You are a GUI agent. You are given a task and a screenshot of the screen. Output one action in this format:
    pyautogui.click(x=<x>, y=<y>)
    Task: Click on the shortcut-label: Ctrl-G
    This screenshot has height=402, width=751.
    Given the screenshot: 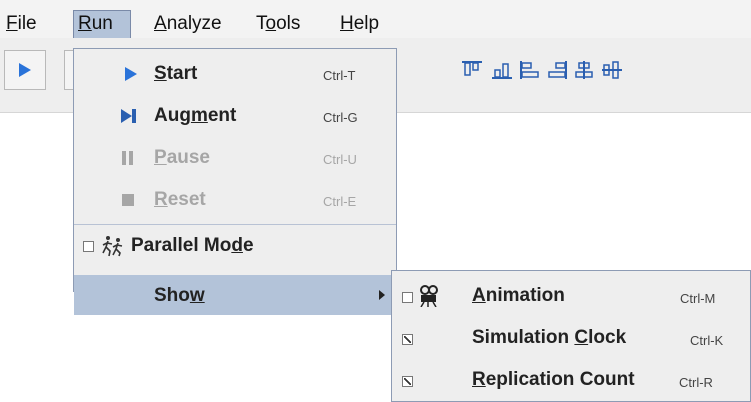 What is the action you would take?
    pyautogui.click(x=340, y=117)
    